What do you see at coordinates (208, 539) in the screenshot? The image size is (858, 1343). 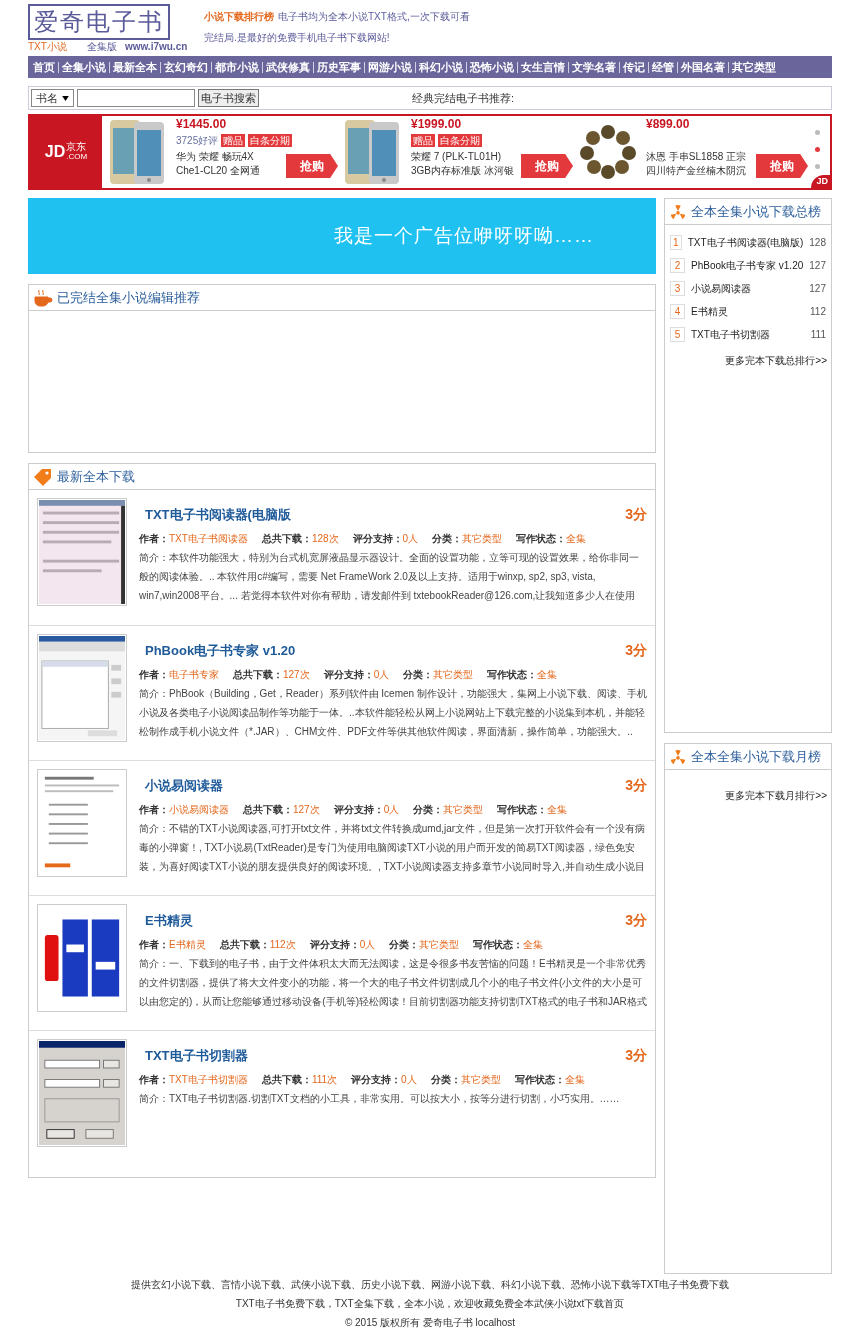 I see `meta-value: TXT电子书阅读器` at bounding box center [208, 539].